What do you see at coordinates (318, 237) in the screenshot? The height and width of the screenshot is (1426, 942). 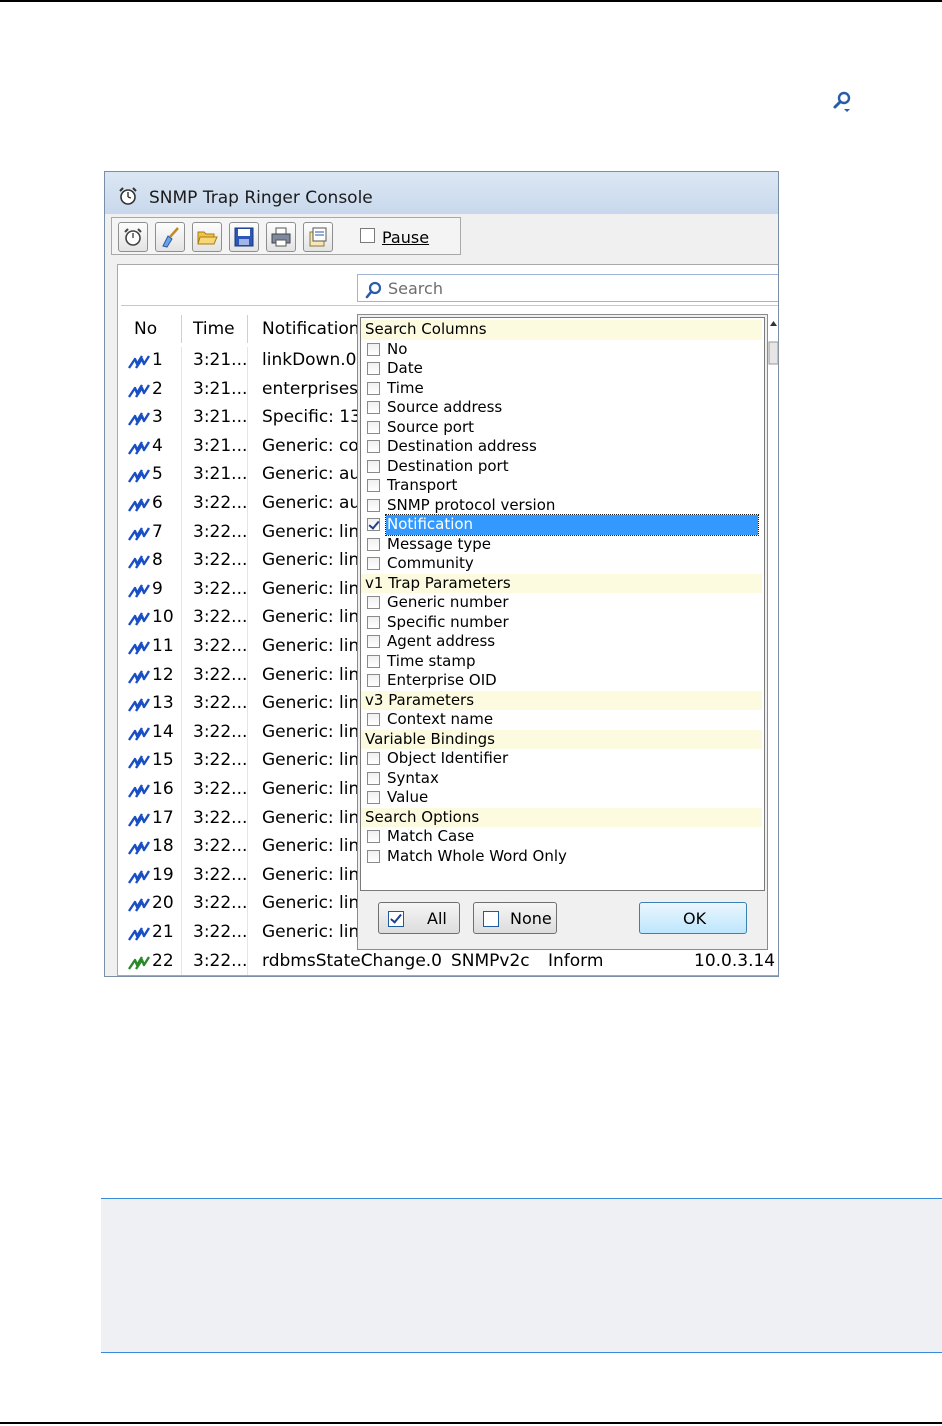 I see `properties-button` at bounding box center [318, 237].